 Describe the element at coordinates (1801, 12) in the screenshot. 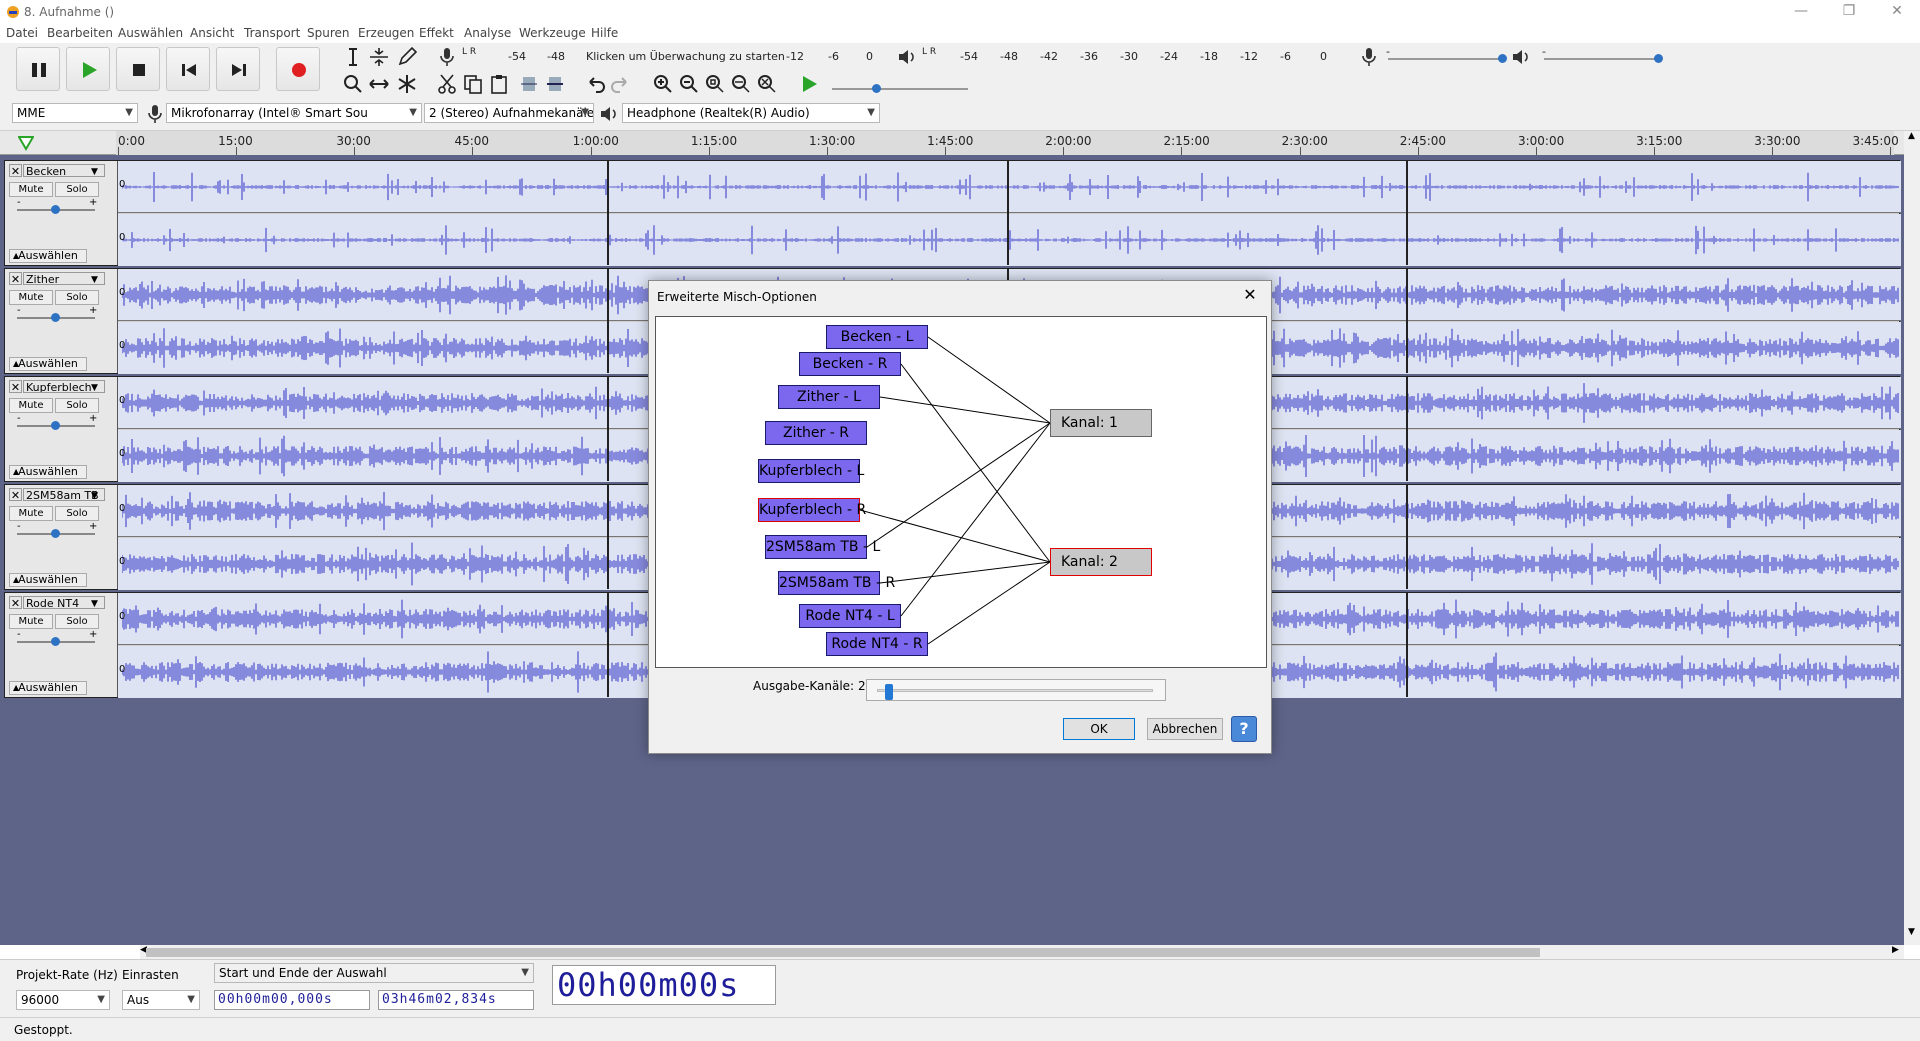

I see `minimize-button: —` at that location.